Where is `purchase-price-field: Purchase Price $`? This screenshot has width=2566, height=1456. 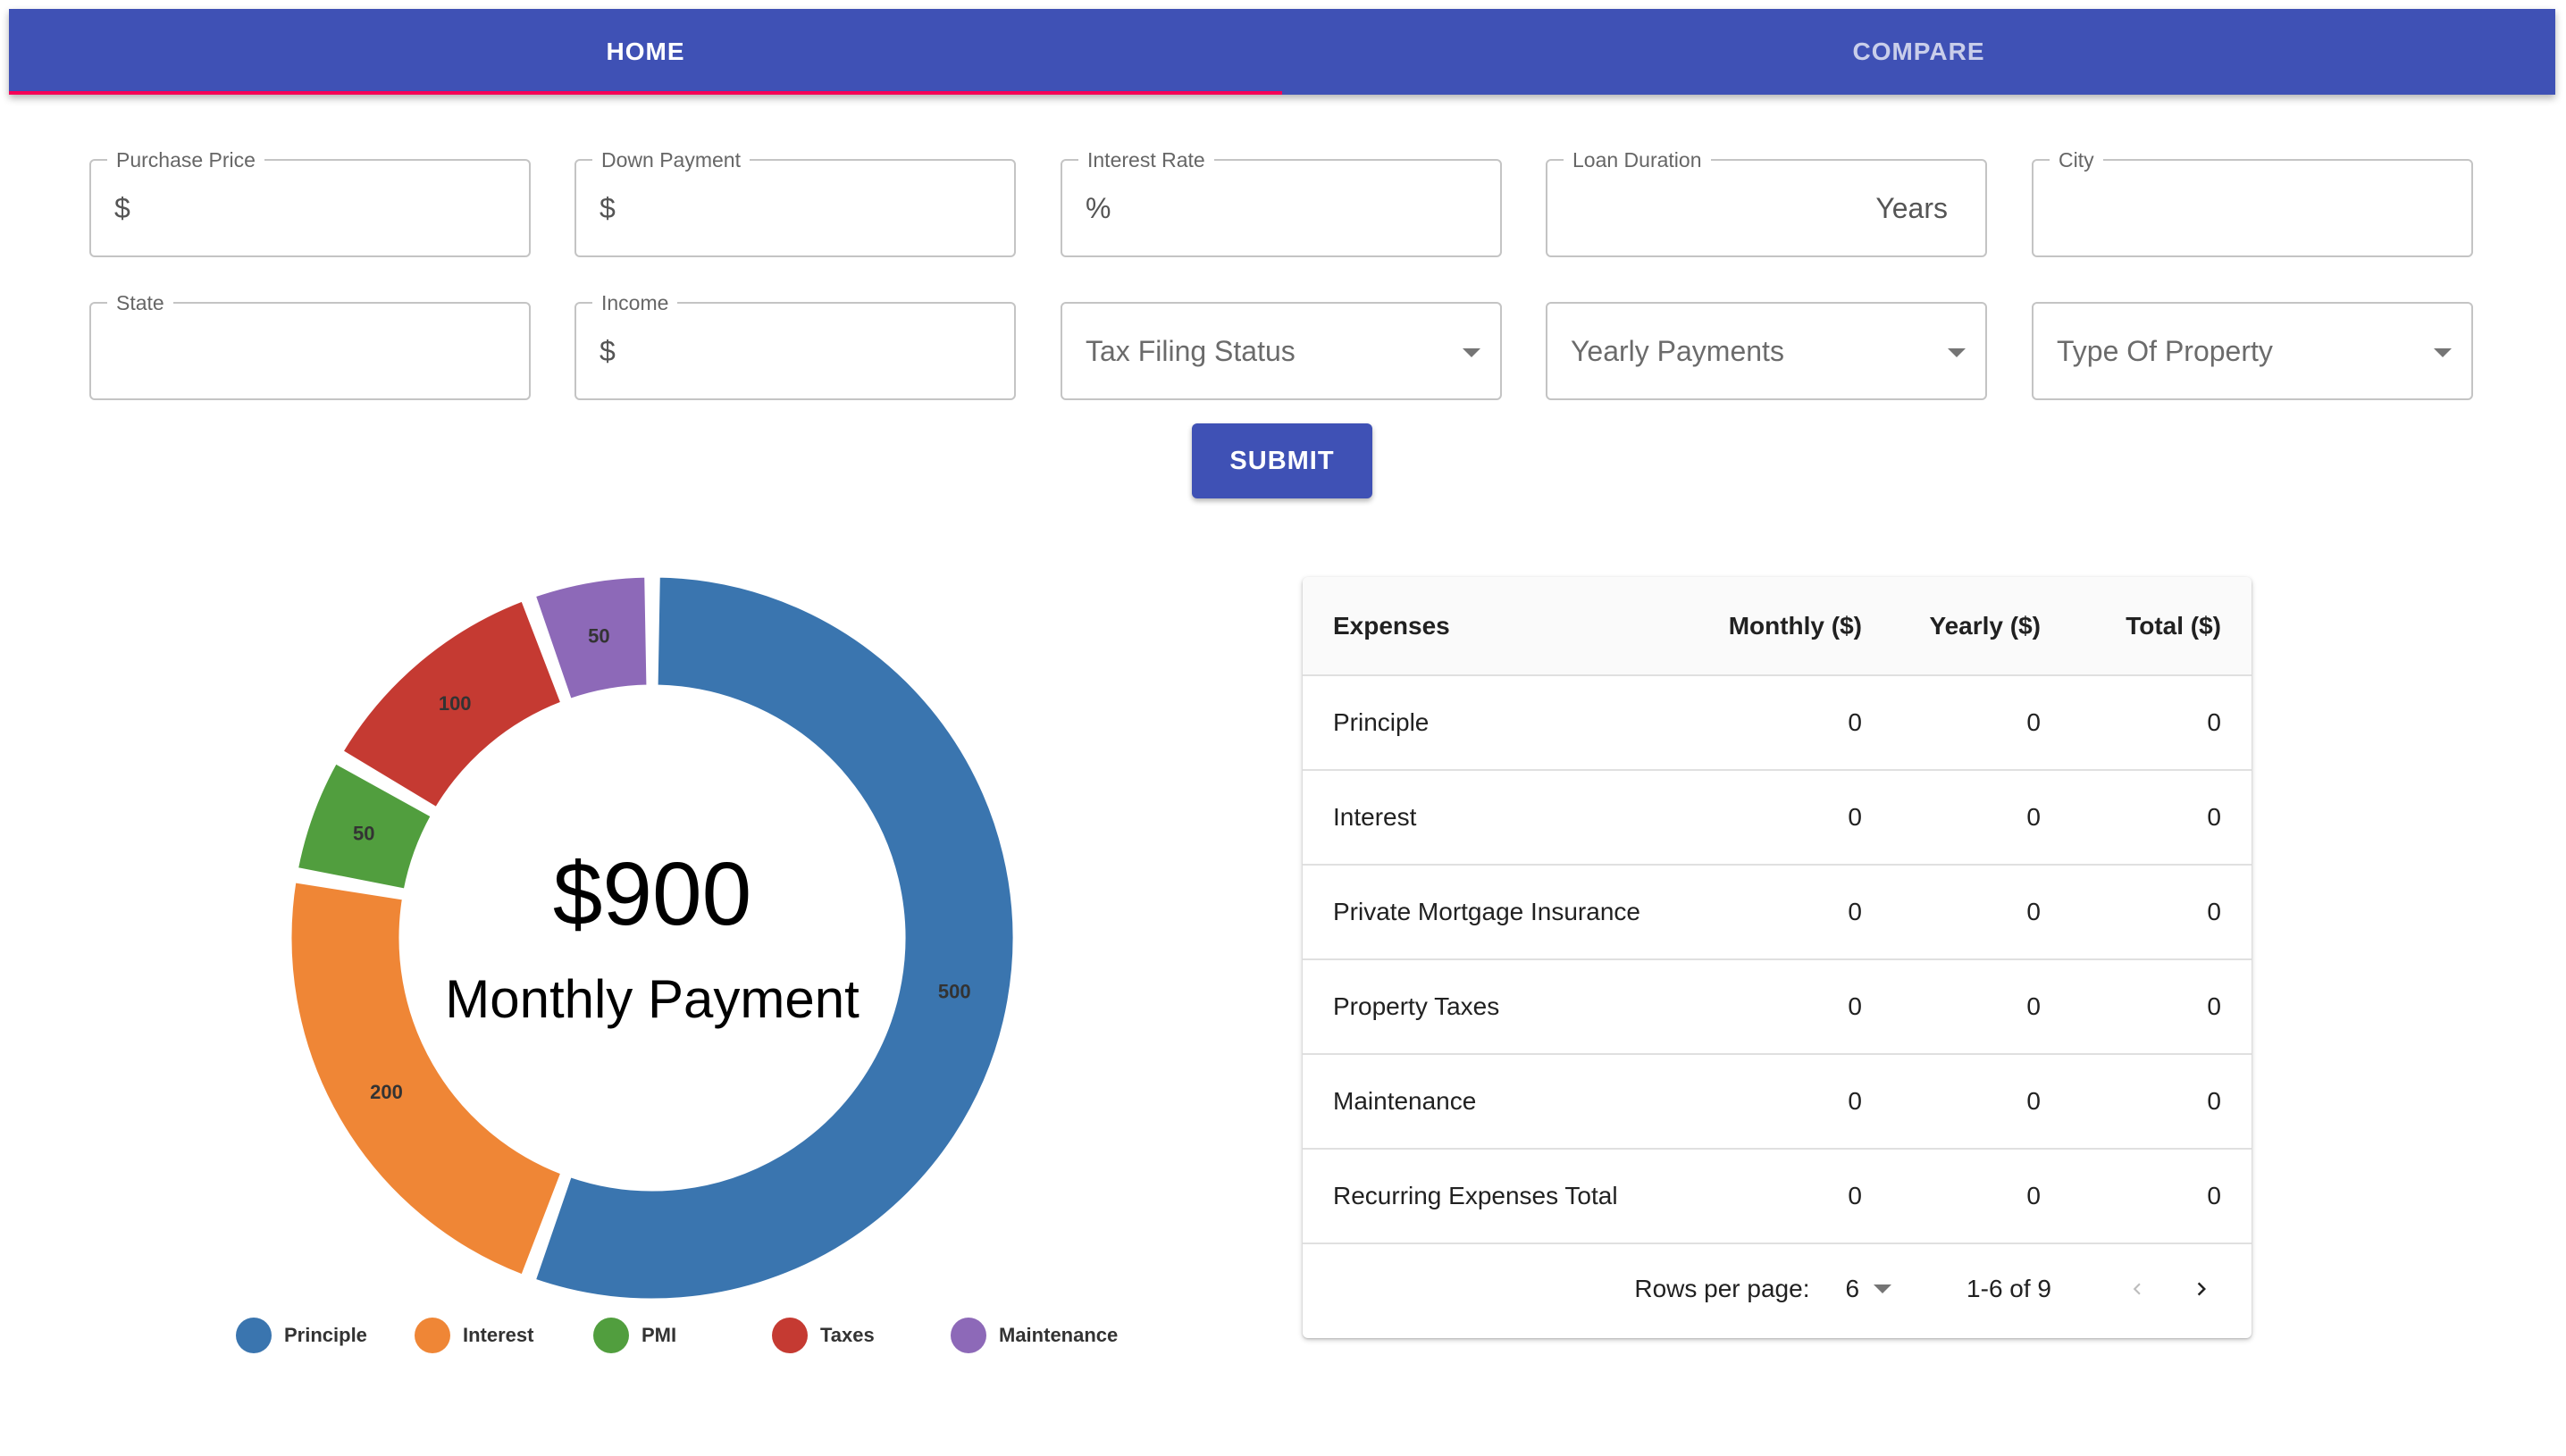 purchase-price-field: Purchase Price $ is located at coordinates (310, 202).